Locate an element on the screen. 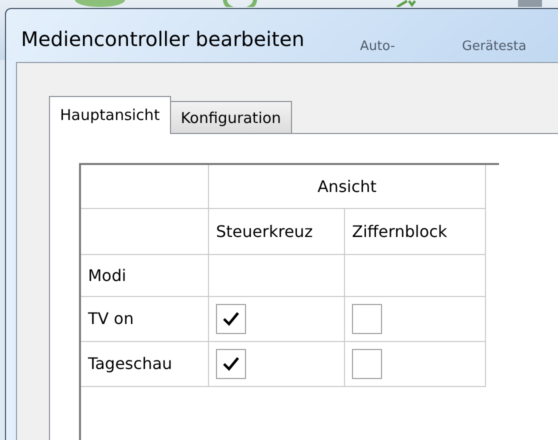 This screenshot has height=440, width=558. row-label: TV on is located at coordinates (145, 319).